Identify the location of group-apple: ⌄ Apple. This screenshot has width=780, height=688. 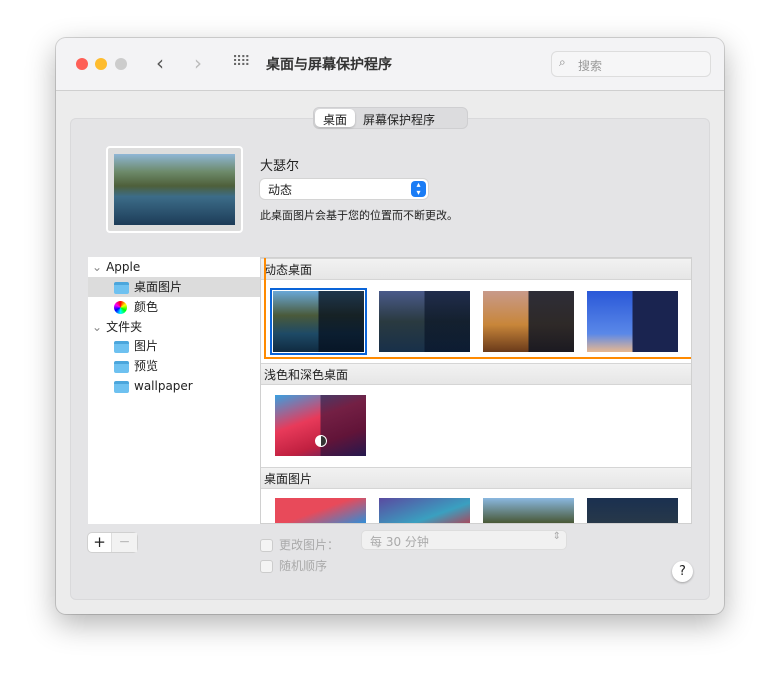
(174, 267).